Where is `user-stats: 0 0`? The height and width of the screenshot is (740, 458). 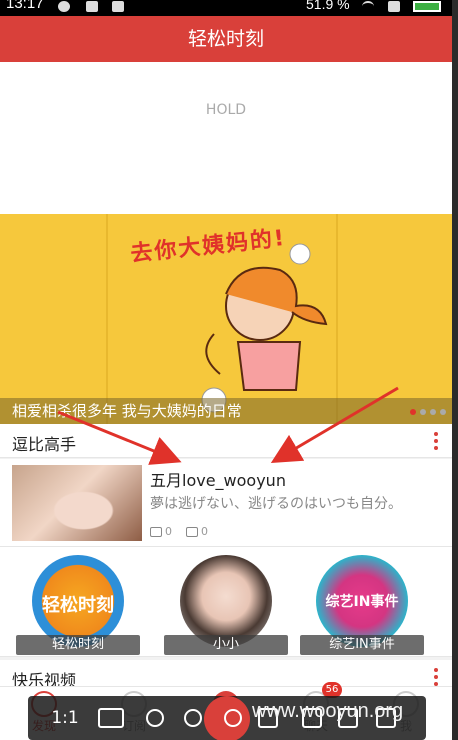 user-stats: 0 0 is located at coordinates (179, 531).